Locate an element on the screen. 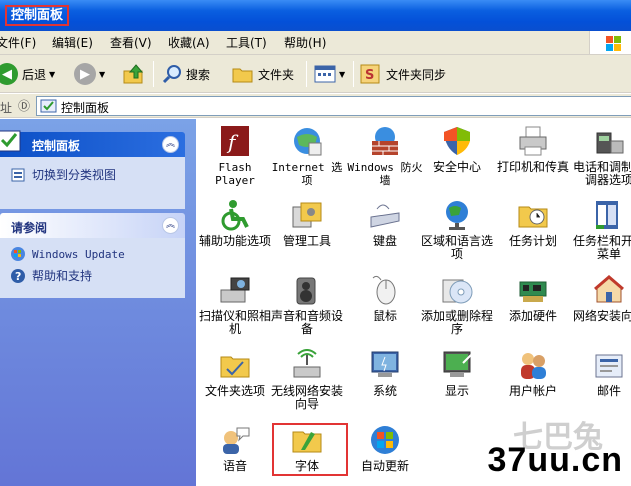 This screenshot has width=631, height=486. item-phone-modem: 电话和调制解调器选项 is located at coordinates (600, 156).